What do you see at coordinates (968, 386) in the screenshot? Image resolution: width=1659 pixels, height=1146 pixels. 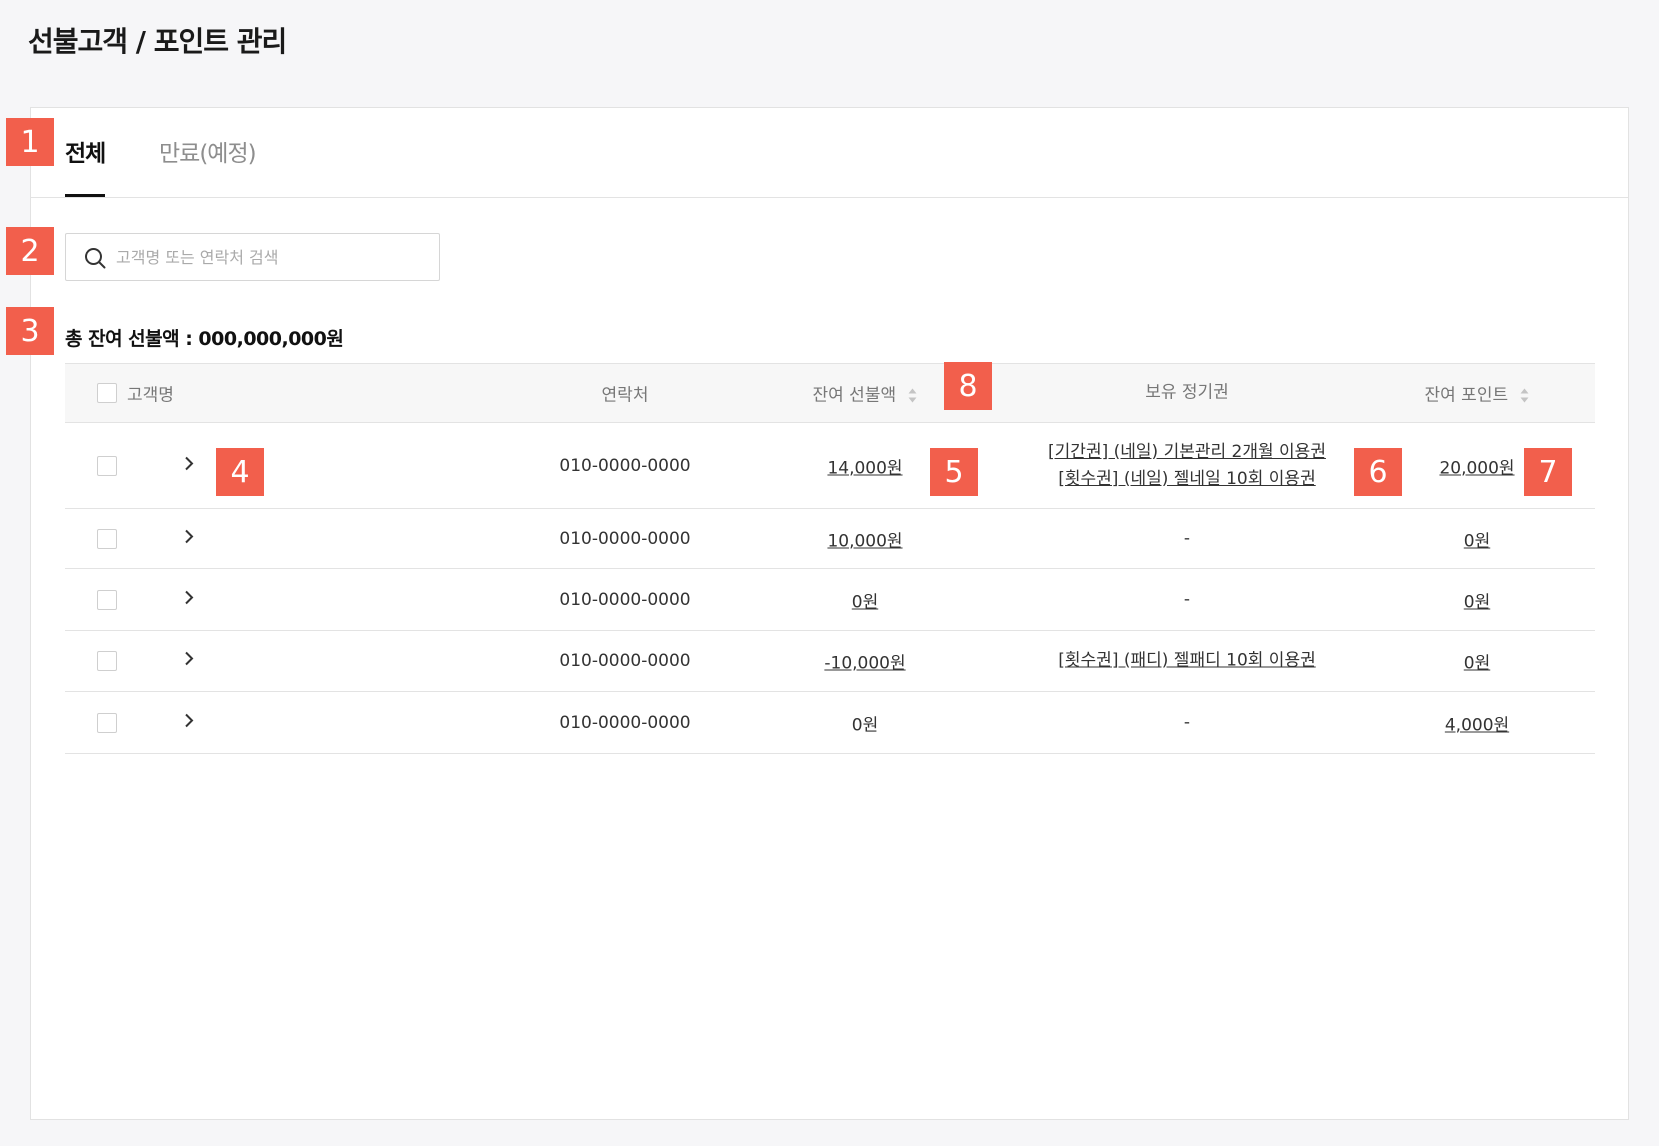 I see `annotation-marker: 8` at bounding box center [968, 386].